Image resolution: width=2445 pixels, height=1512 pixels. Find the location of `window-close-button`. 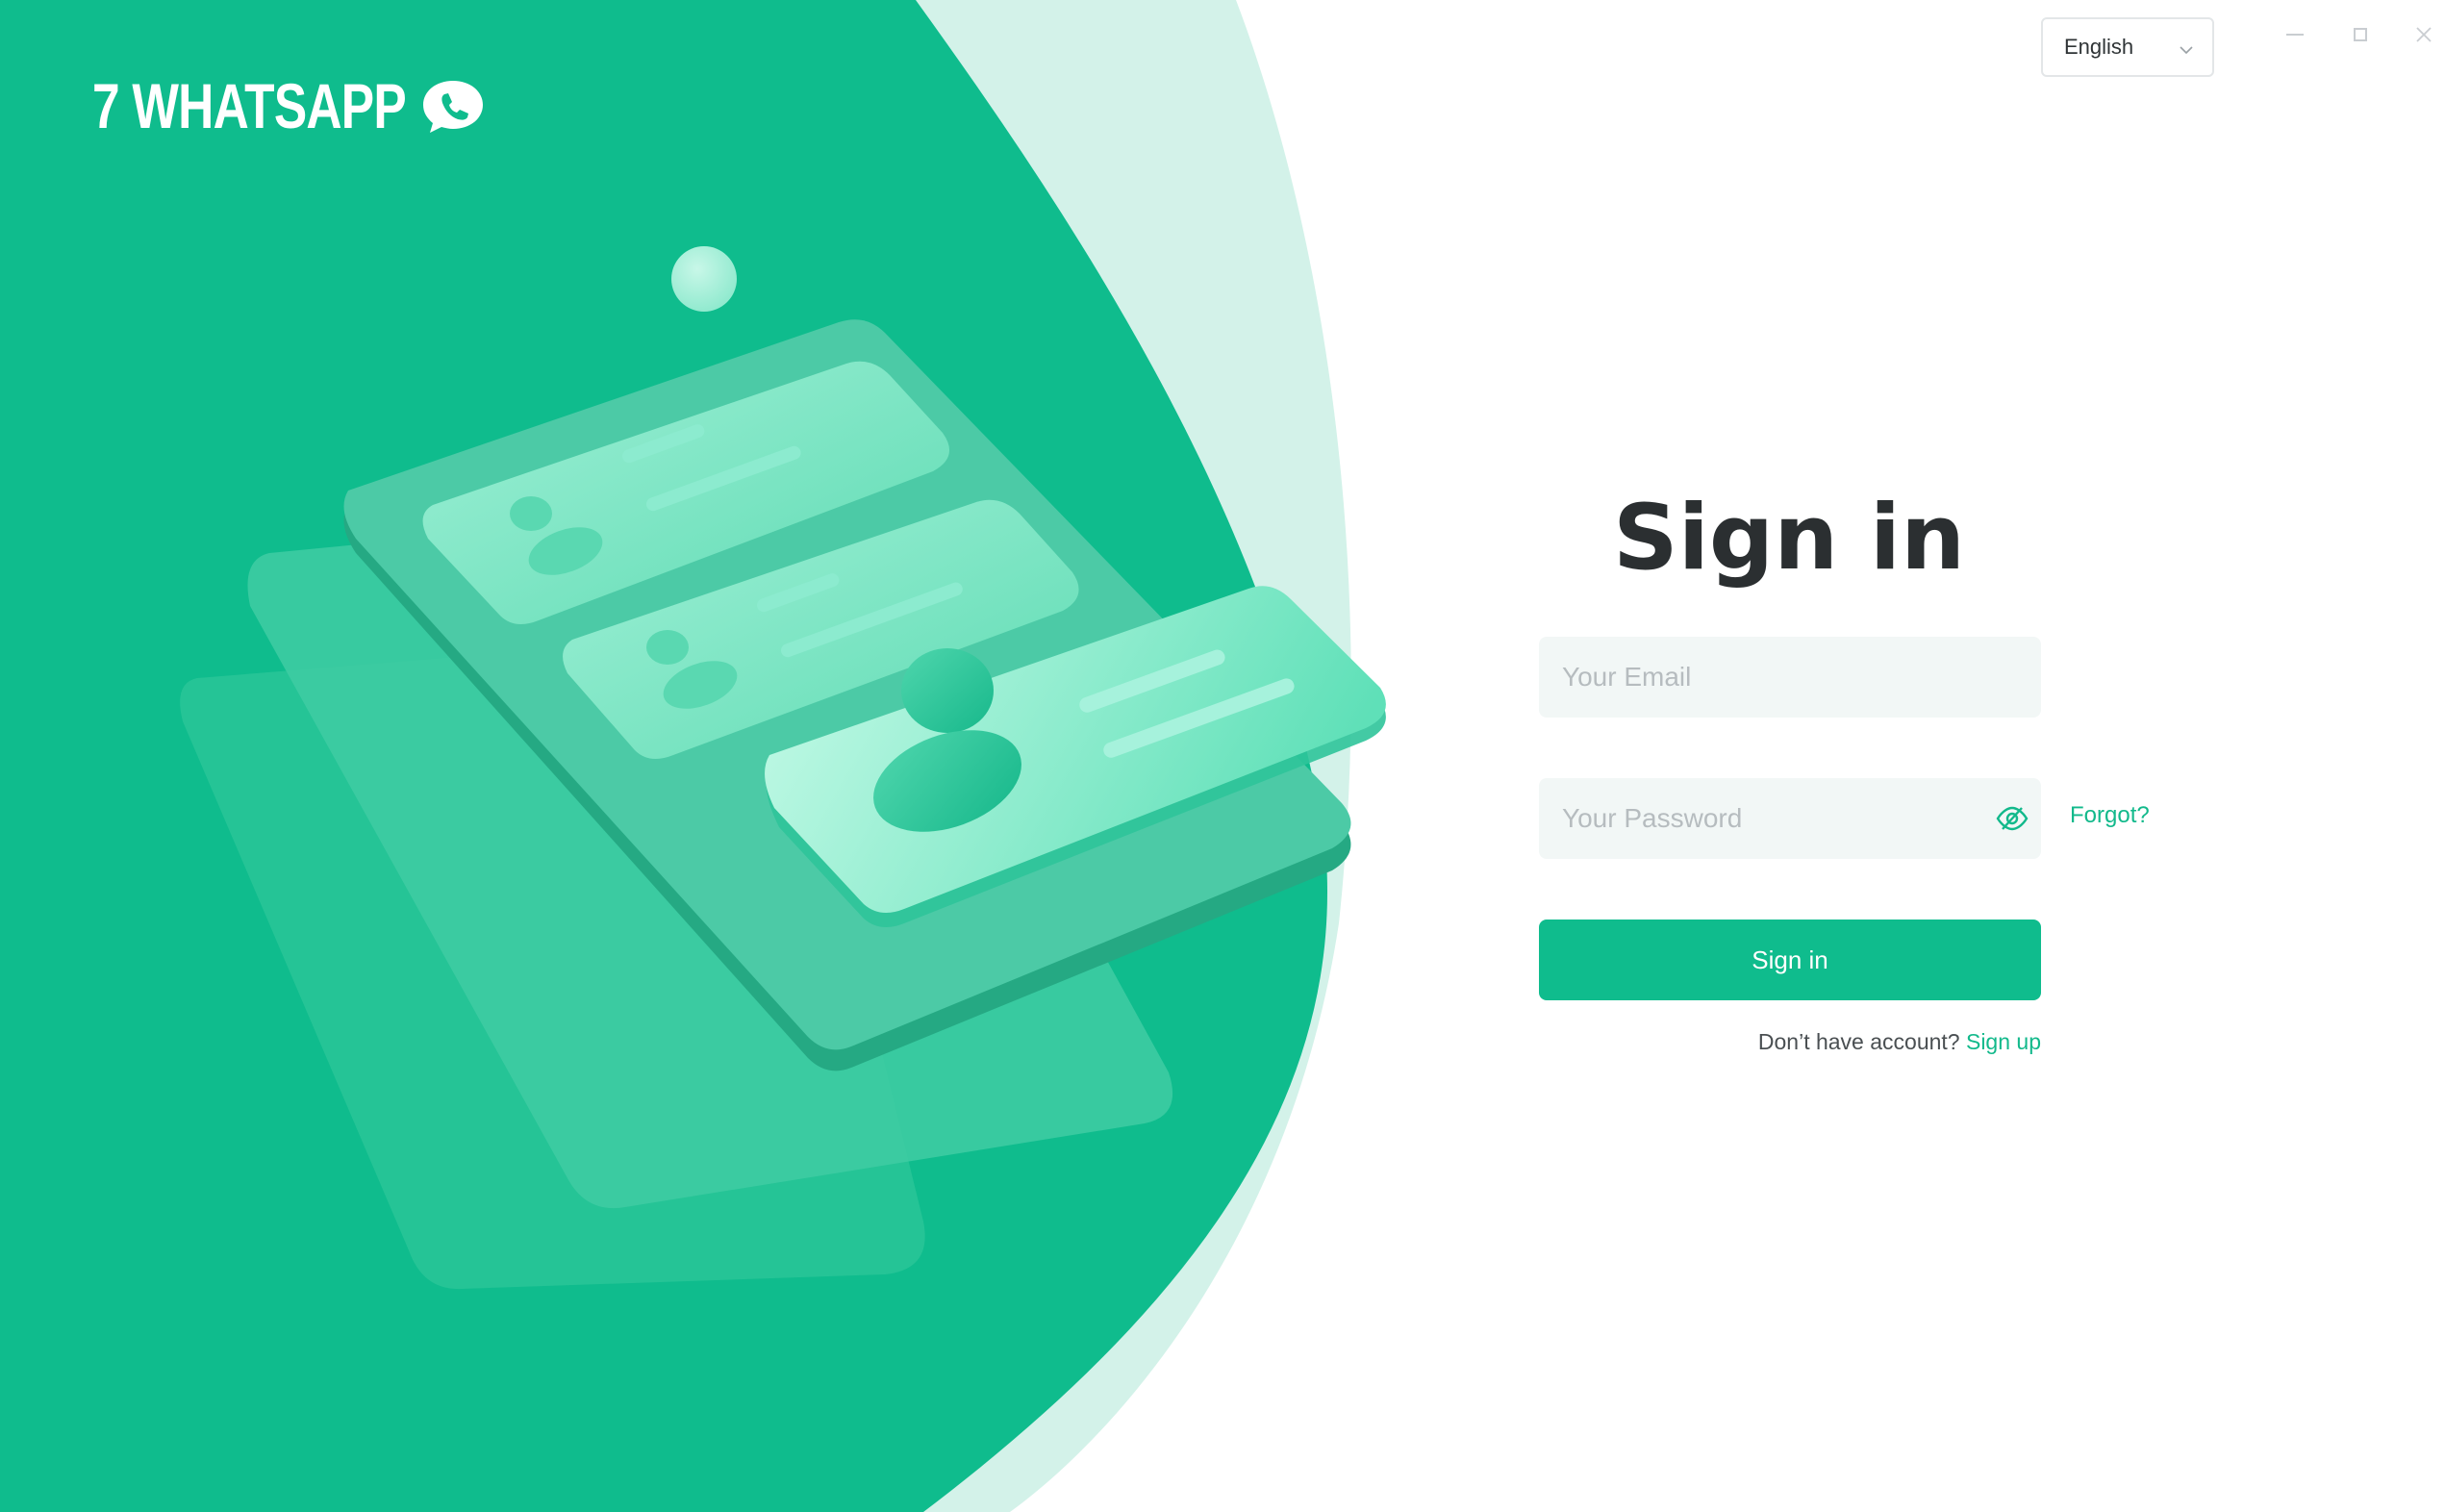

window-close-button is located at coordinates (2424, 34).